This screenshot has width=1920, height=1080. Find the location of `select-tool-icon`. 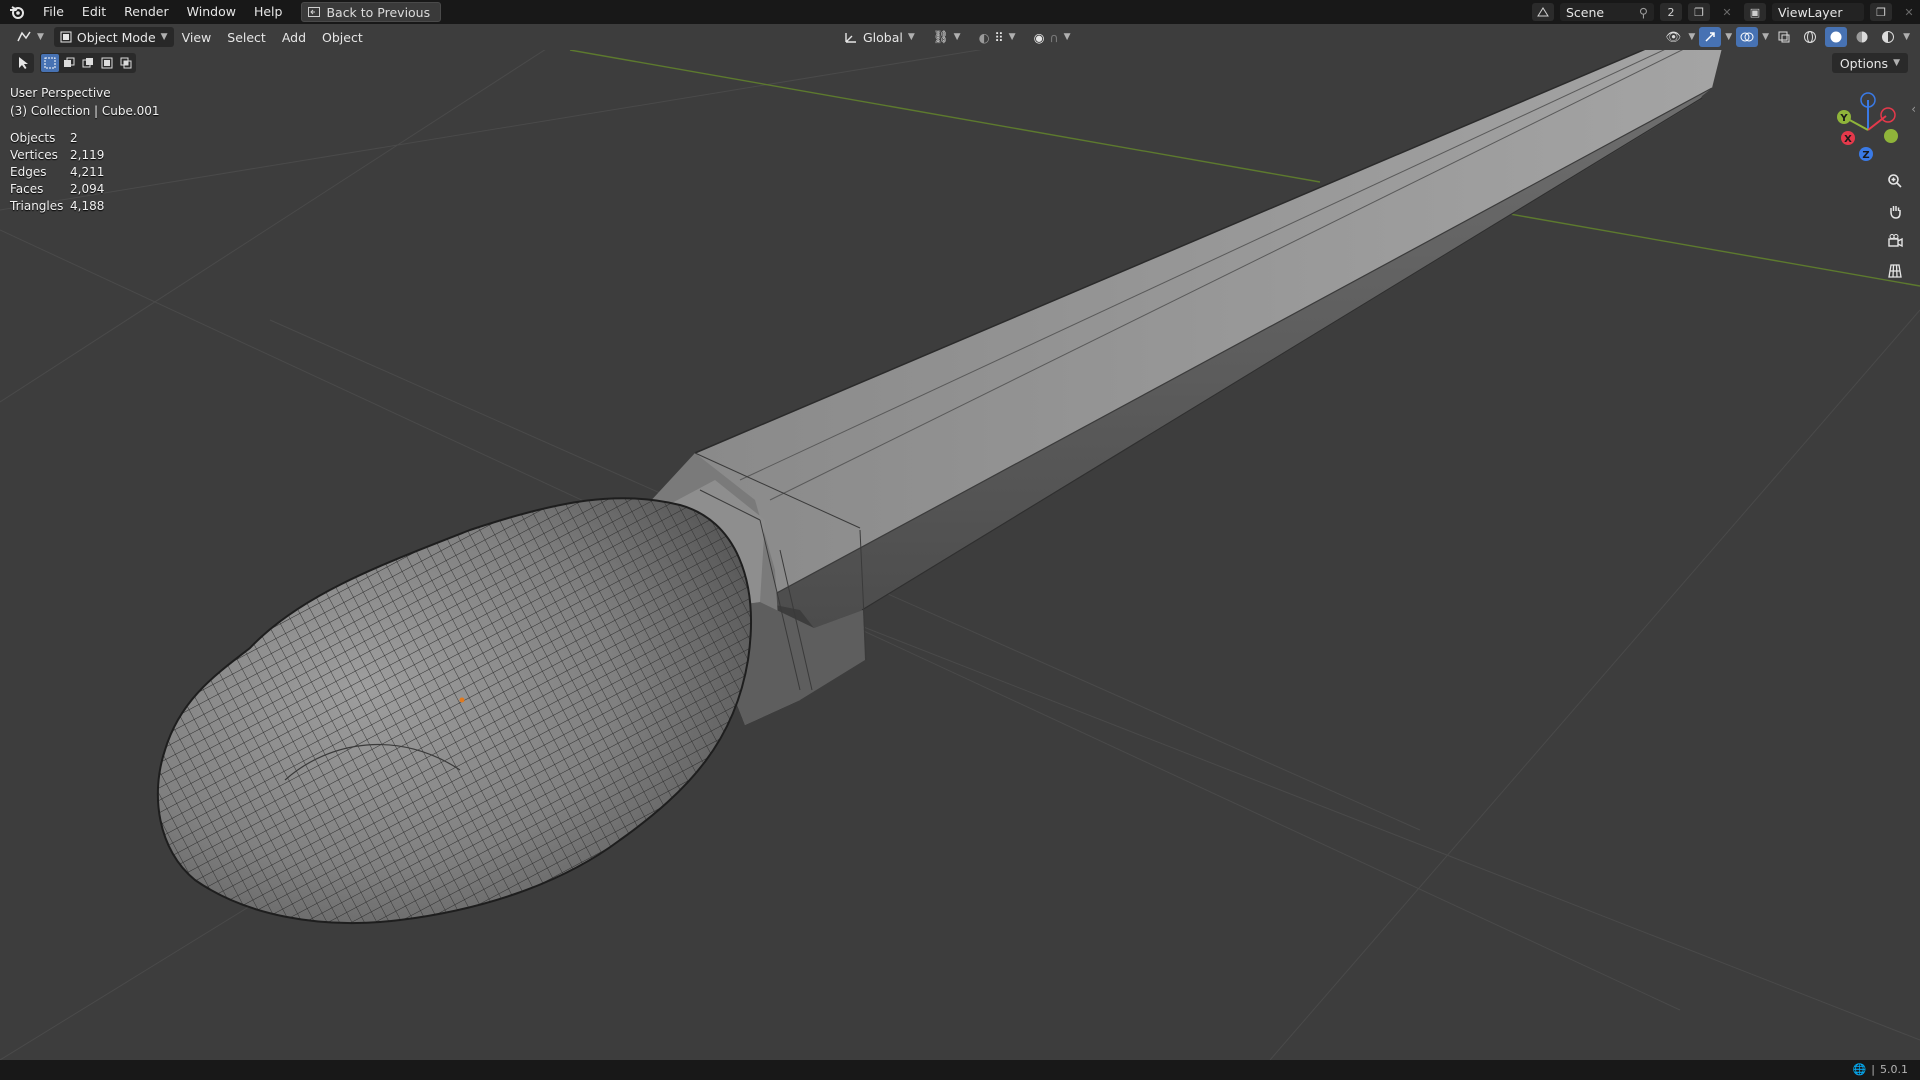

select-tool-icon is located at coordinates (23, 63).